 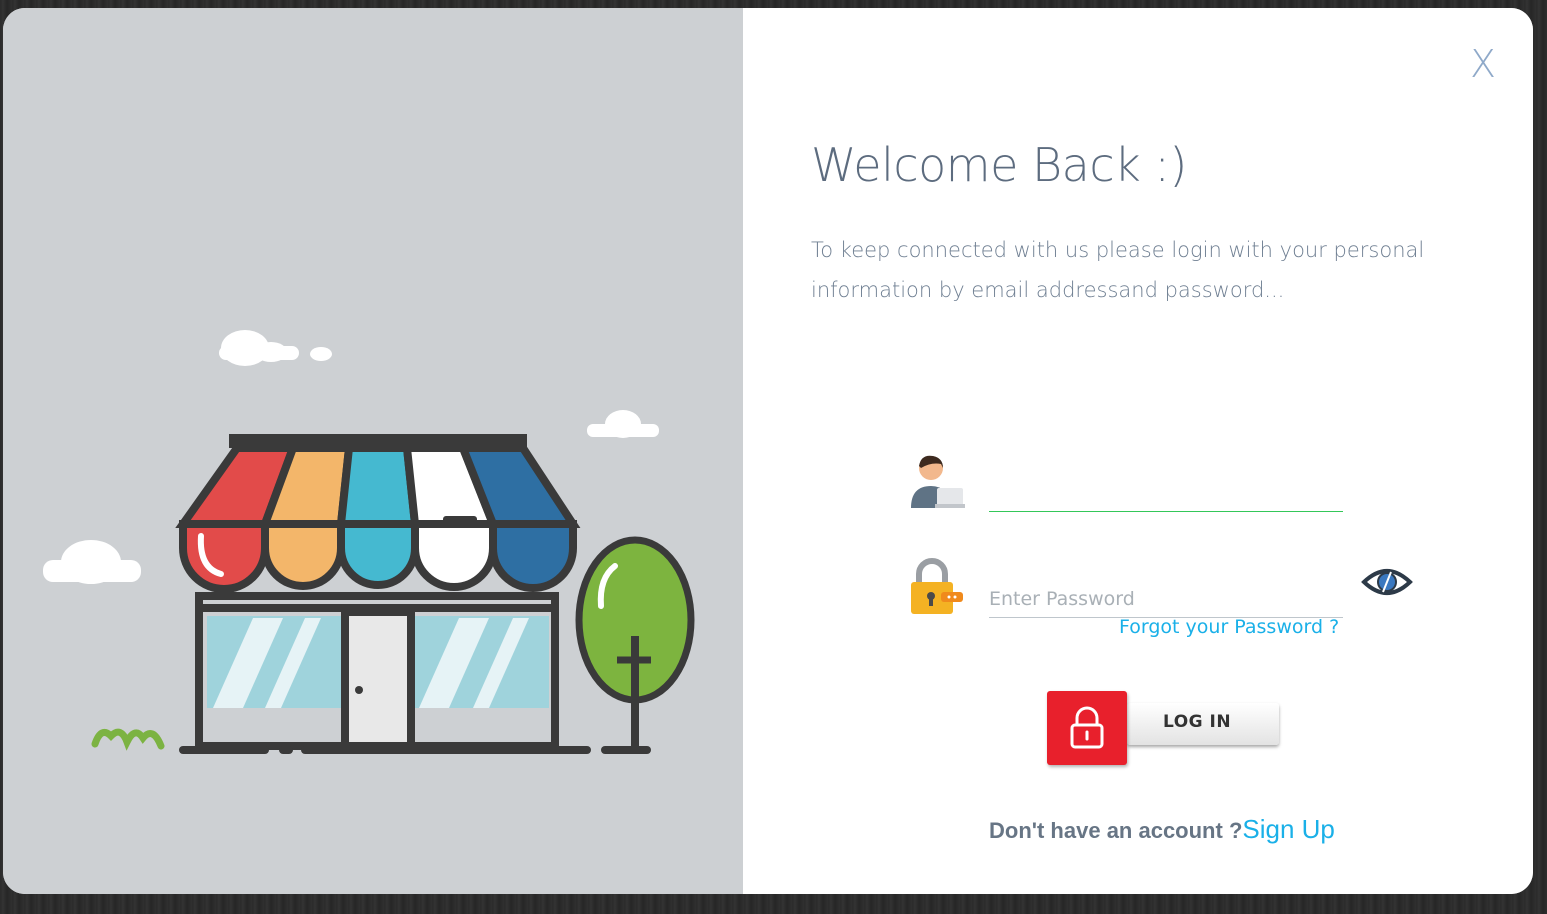 What do you see at coordinates (1166, 599) in the screenshot?
I see `password-field` at bounding box center [1166, 599].